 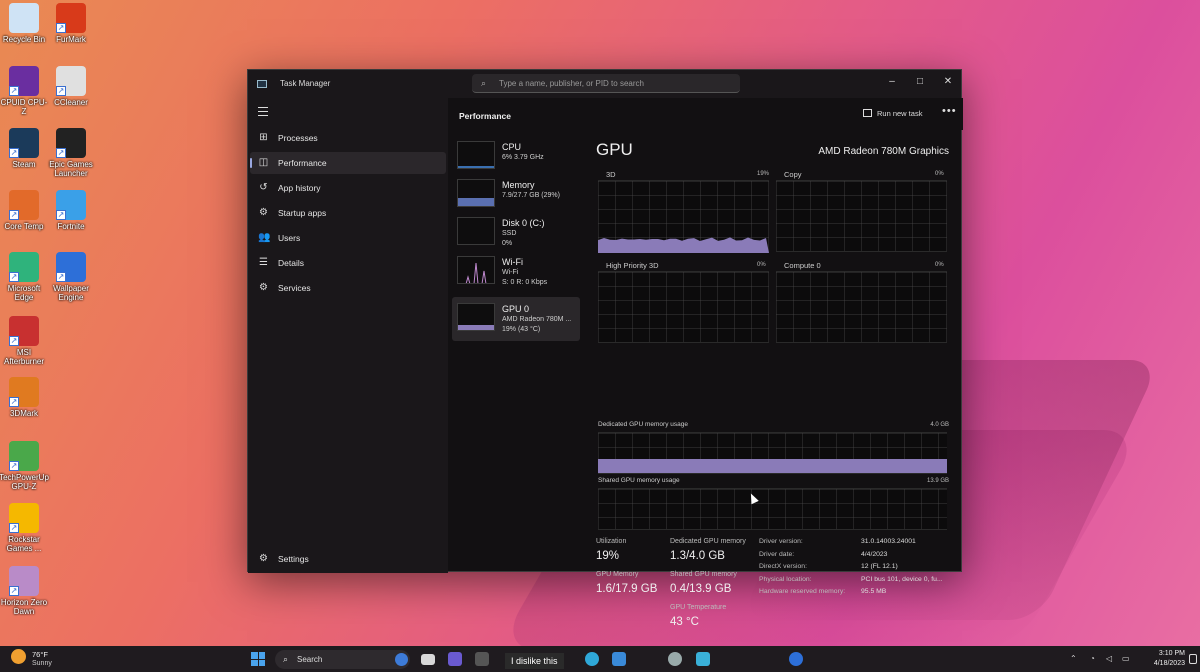 What do you see at coordinates (516, 319) in the screenshot?
I see `device-gpu-0: GPU 0 AMD Radeon 780M ... 19% (43 °C)` at bounding box center [516, 319].